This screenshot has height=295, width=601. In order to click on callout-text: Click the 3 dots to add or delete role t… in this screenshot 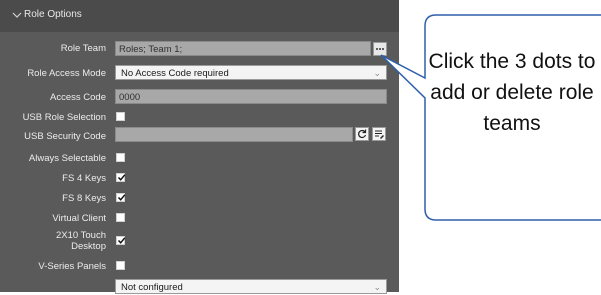, I will do `click(512, 92)`.